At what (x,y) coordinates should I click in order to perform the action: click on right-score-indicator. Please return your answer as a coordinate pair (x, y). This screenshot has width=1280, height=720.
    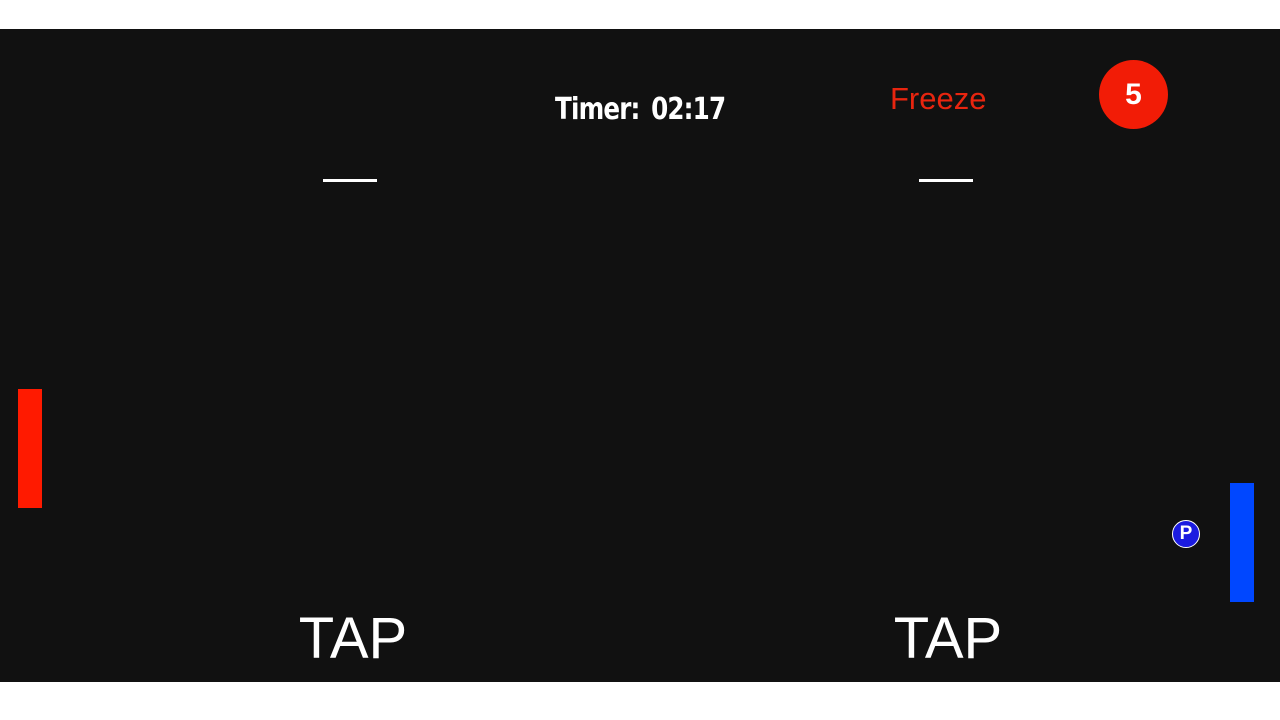
    Looking at the image, I should click on (946, 180).